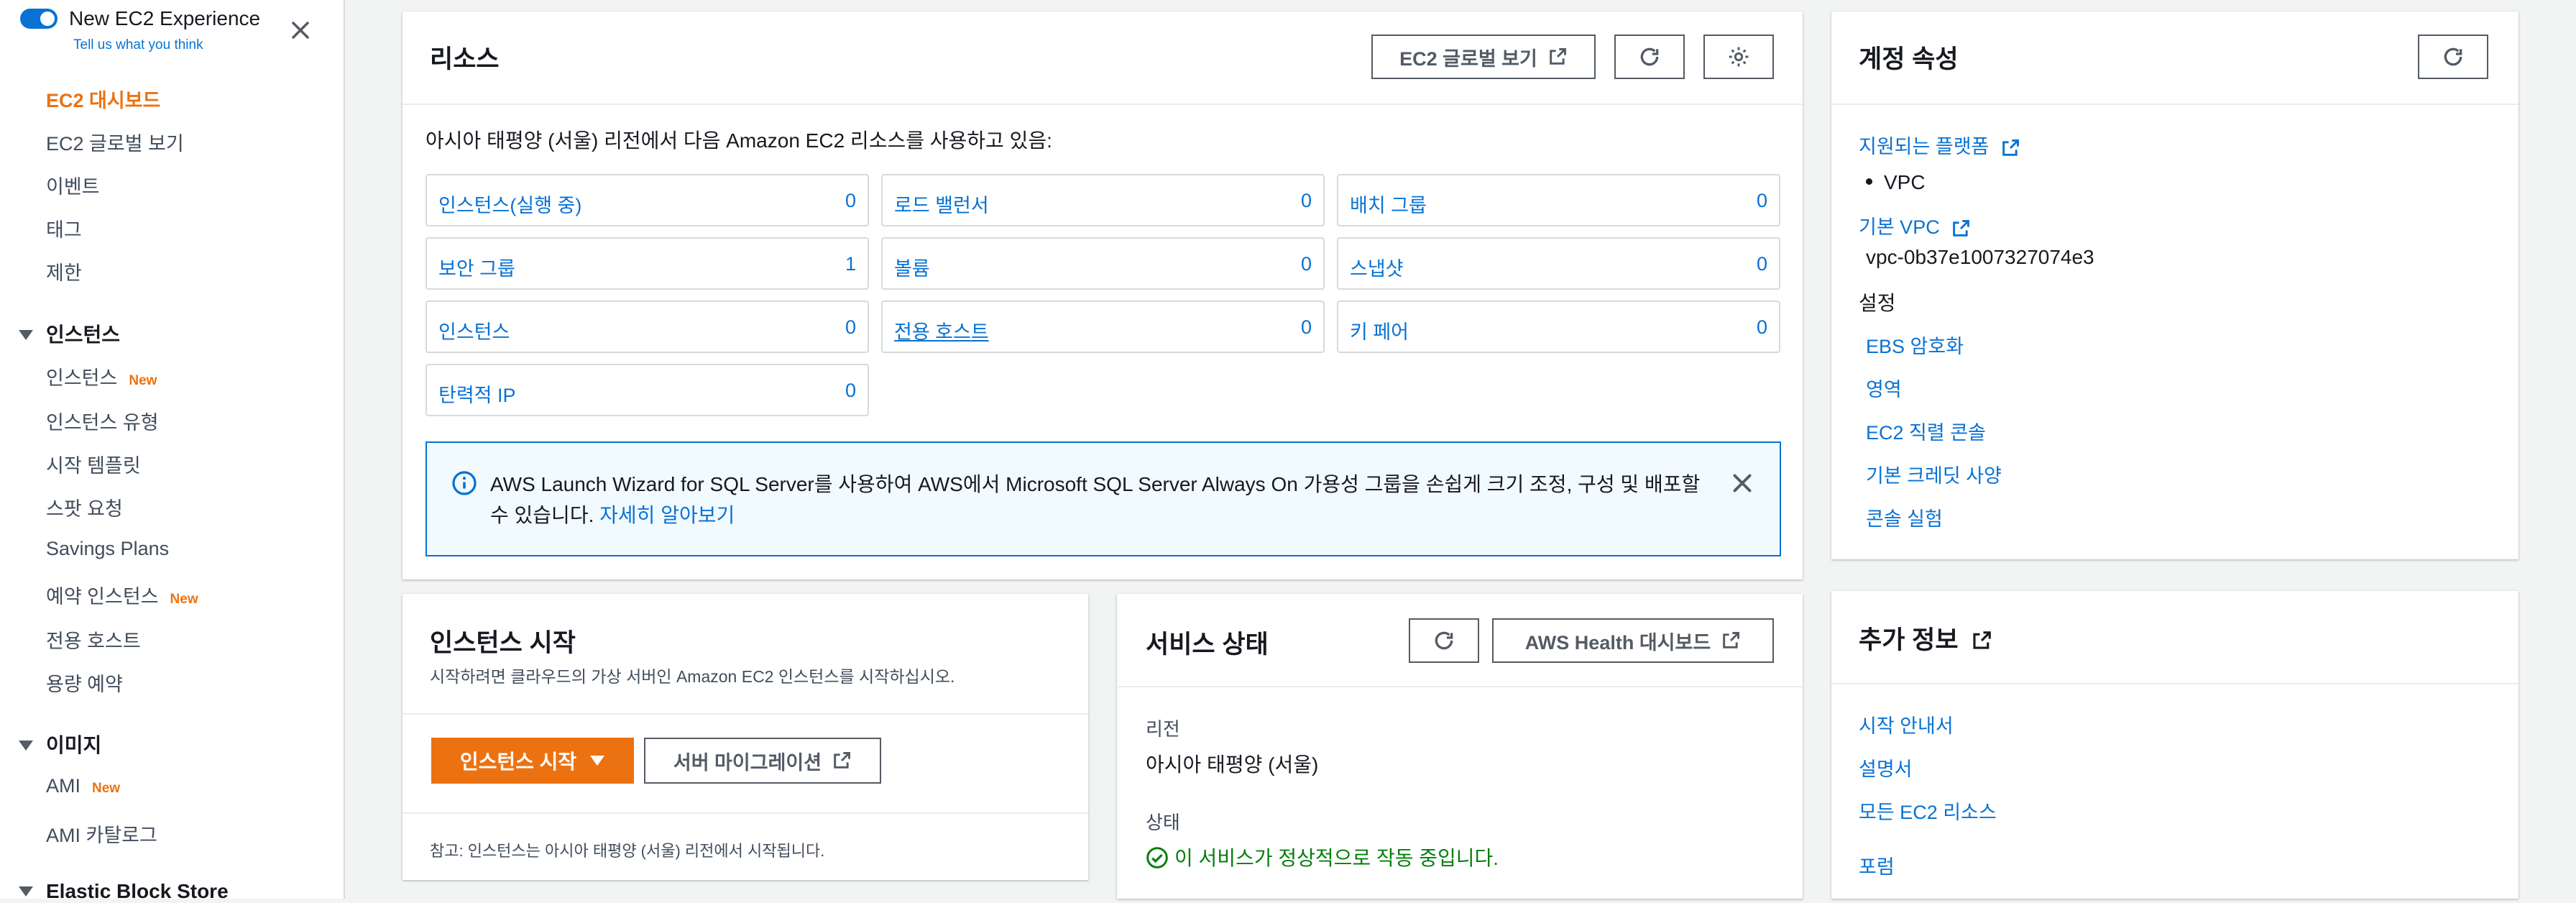  What do you see at coordinates (1558, 327) in the screenshot?
I see `resource-card-key-pairs: 키 페어 0` at bounding box center [1558, 327].